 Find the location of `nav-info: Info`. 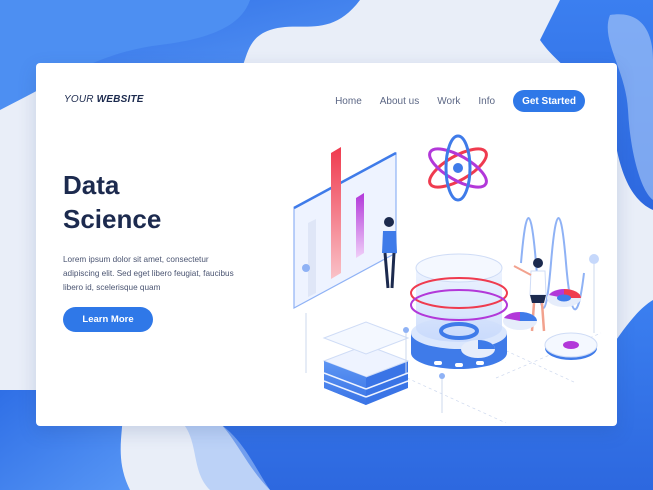

nav-info: Info is located at coordinates (486, 101).